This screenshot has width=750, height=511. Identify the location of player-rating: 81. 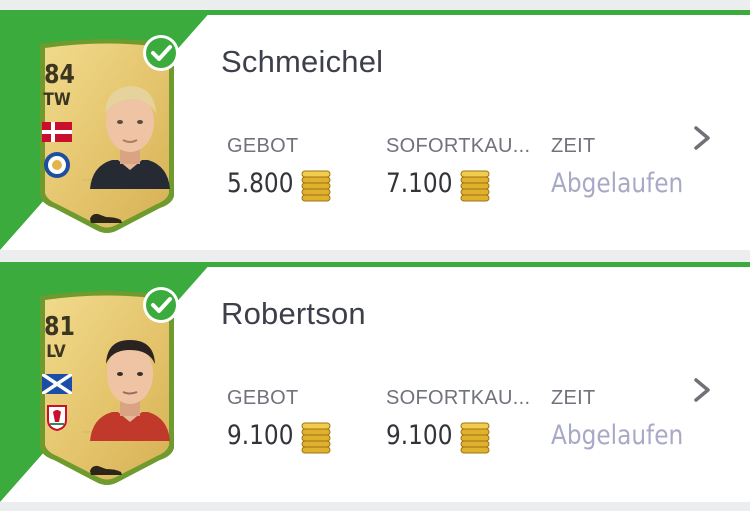
(59, 327).